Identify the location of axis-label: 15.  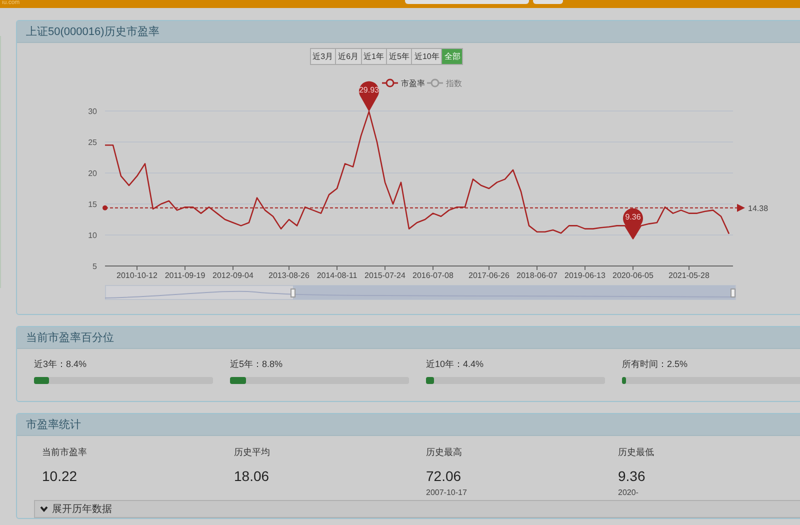
(92, 204).